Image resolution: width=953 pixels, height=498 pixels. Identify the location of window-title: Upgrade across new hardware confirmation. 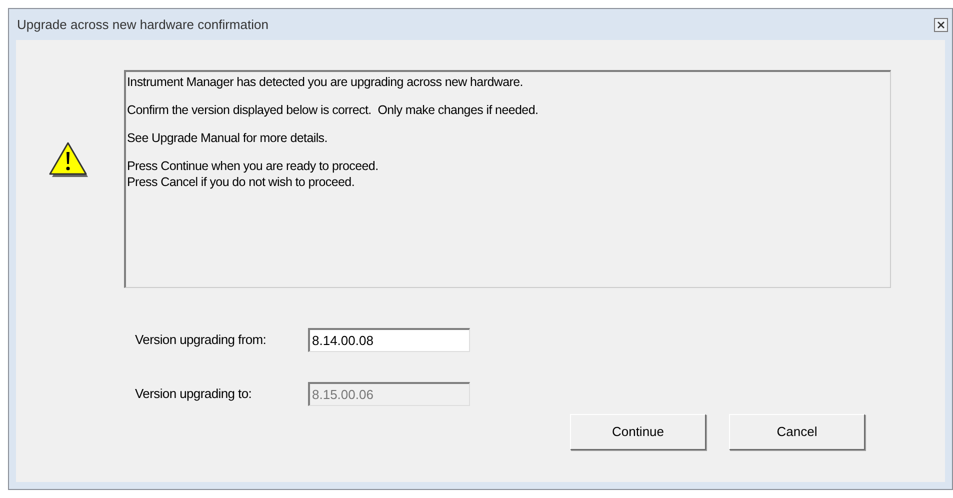
(142, 25).